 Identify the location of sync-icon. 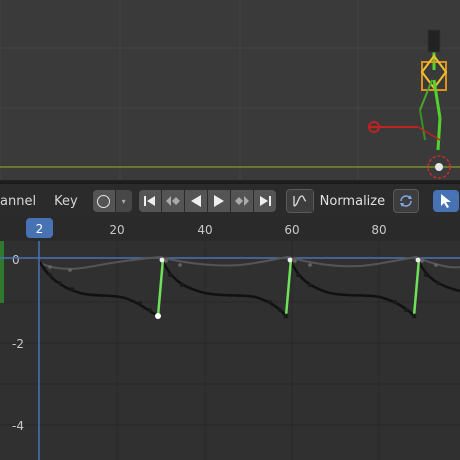
(406, 201).